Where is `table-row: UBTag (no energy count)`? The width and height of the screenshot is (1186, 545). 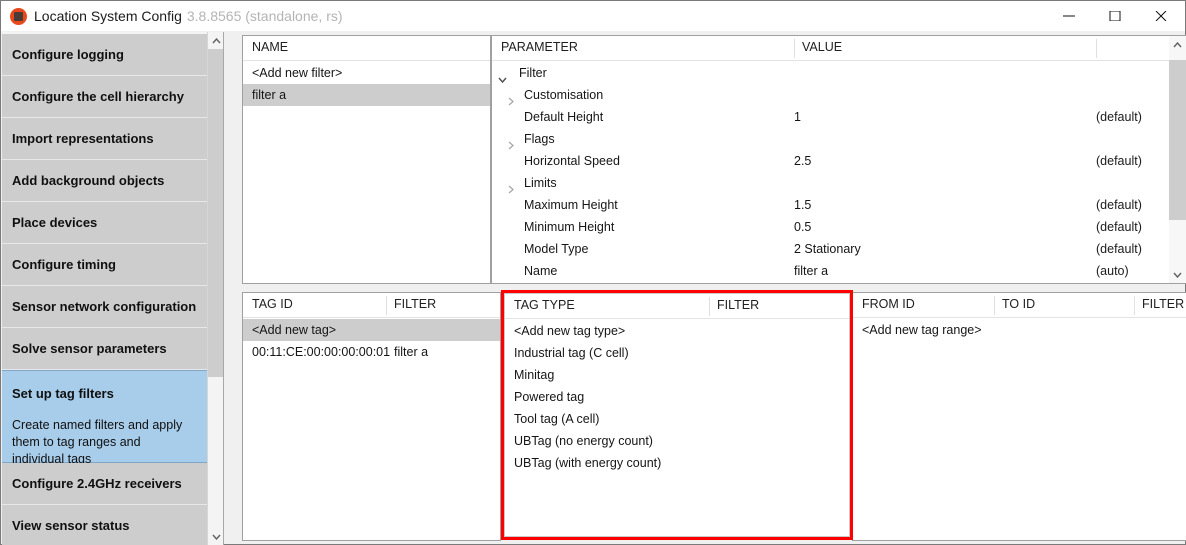
table-row: UBTag (no energy count) is located at coordinates (677, 441).